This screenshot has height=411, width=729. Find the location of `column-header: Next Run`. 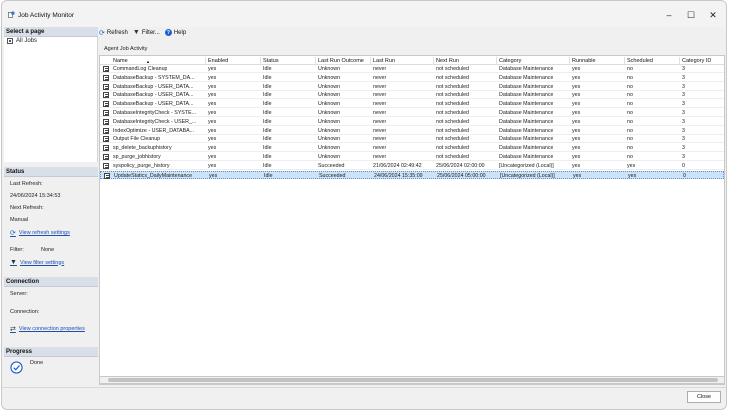

column-header: Next Run is located at coordinates (447, 61).